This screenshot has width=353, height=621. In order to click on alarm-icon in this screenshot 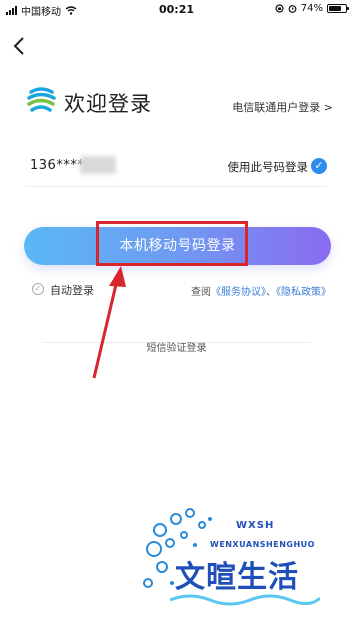, I will do `click(292, 9)`.